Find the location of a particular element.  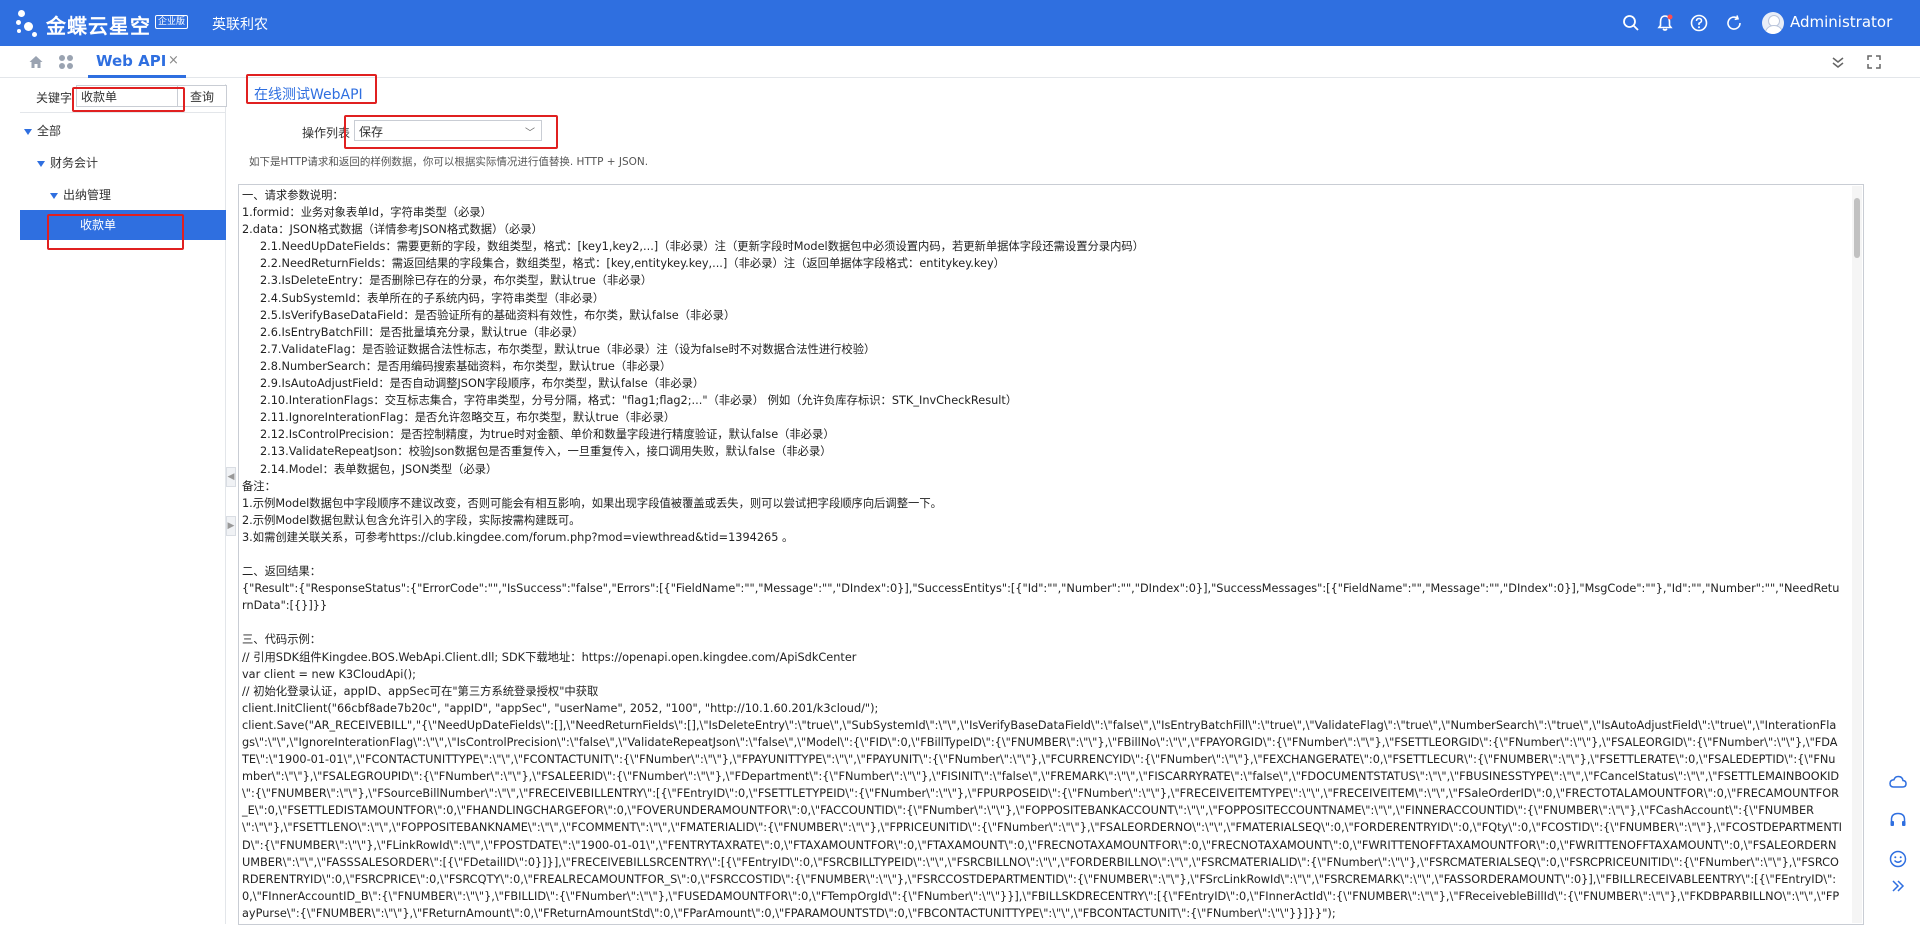

tree-item-finance: 财务会计 is located at coordinates (67, 163).